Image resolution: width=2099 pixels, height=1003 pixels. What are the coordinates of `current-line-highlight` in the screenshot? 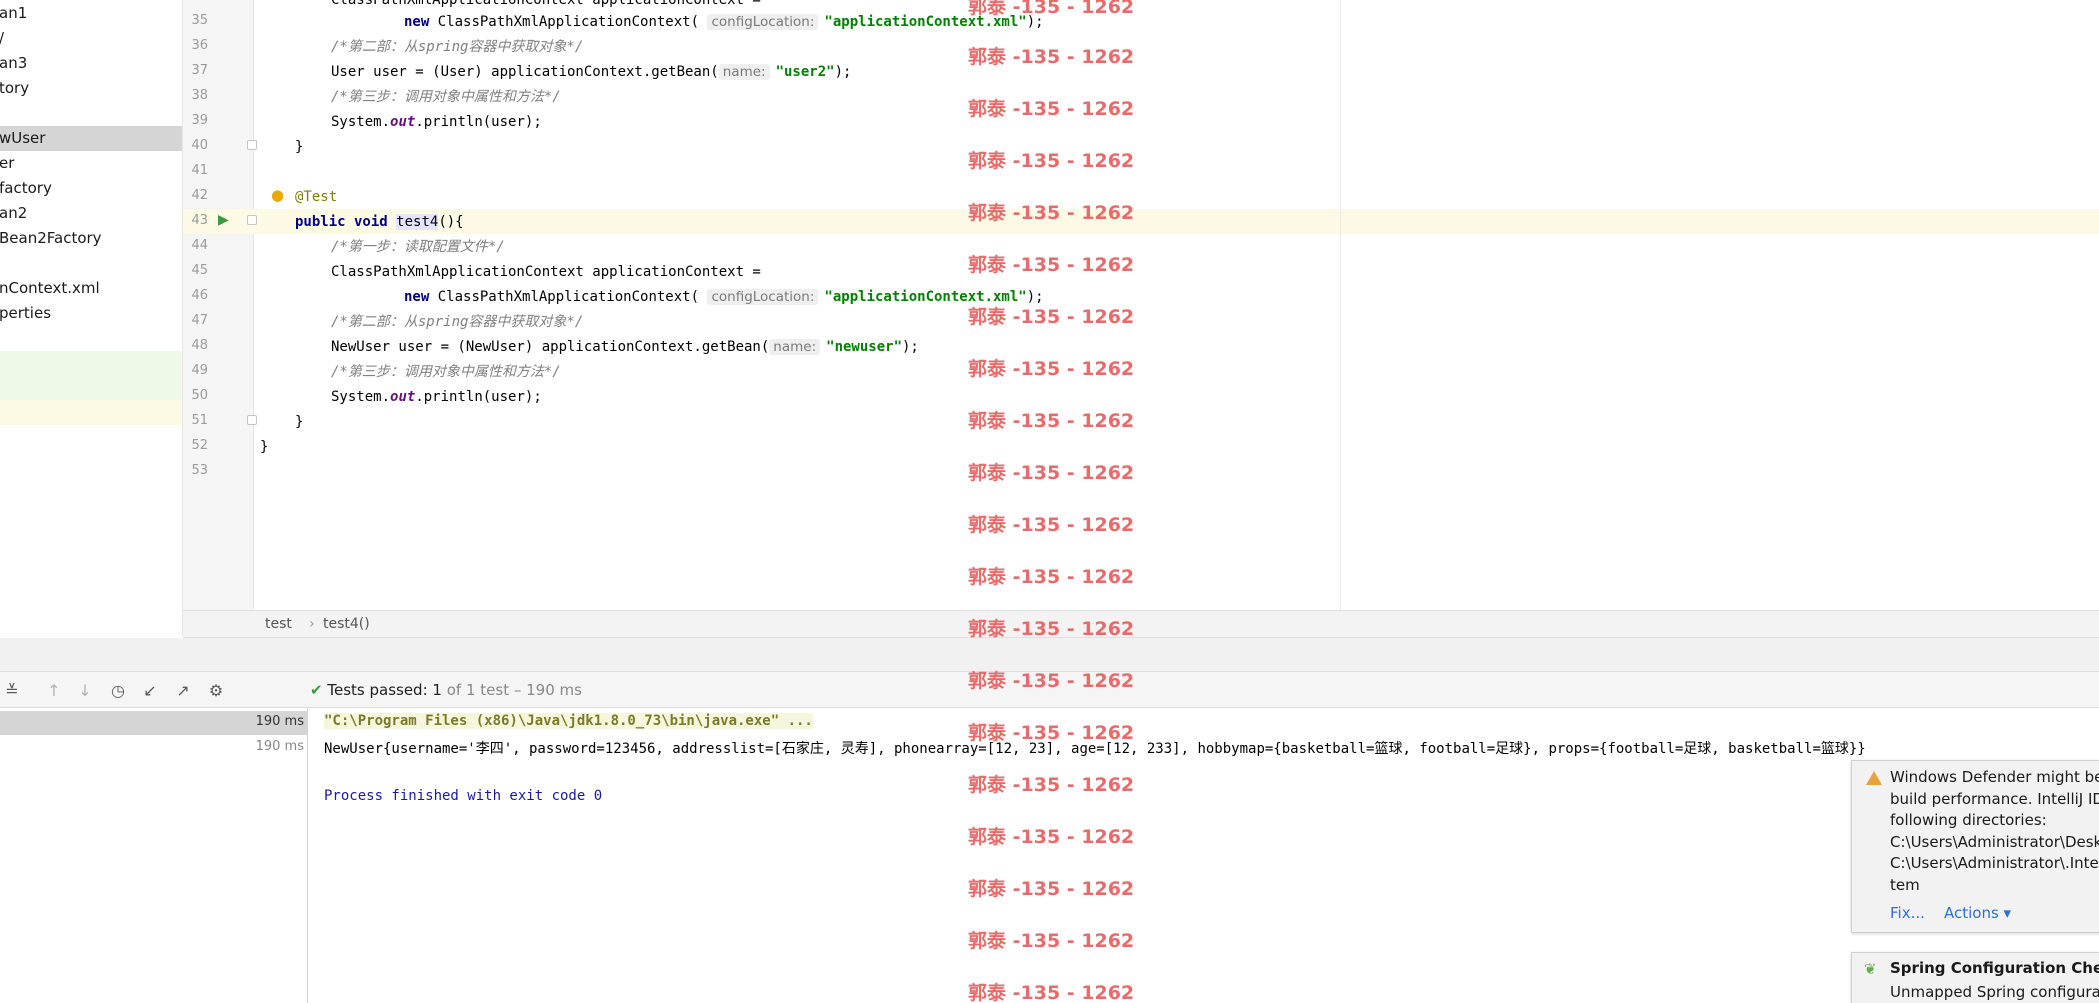 It's located at (1141, 221).